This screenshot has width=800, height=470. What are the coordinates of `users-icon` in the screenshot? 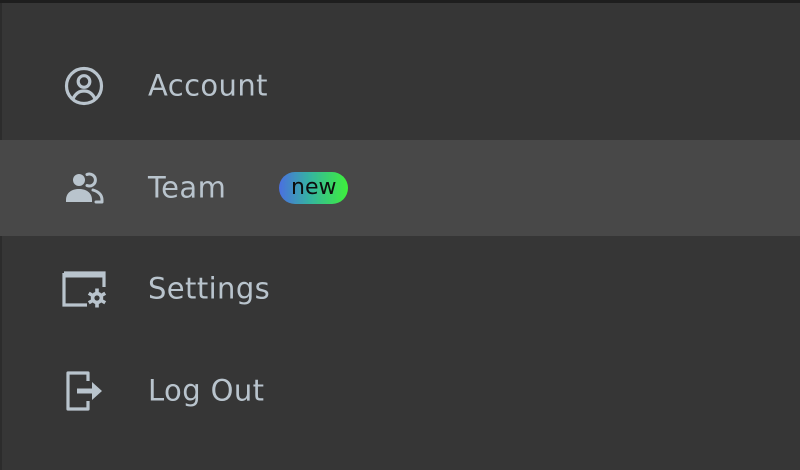 It's located at (84, 188).